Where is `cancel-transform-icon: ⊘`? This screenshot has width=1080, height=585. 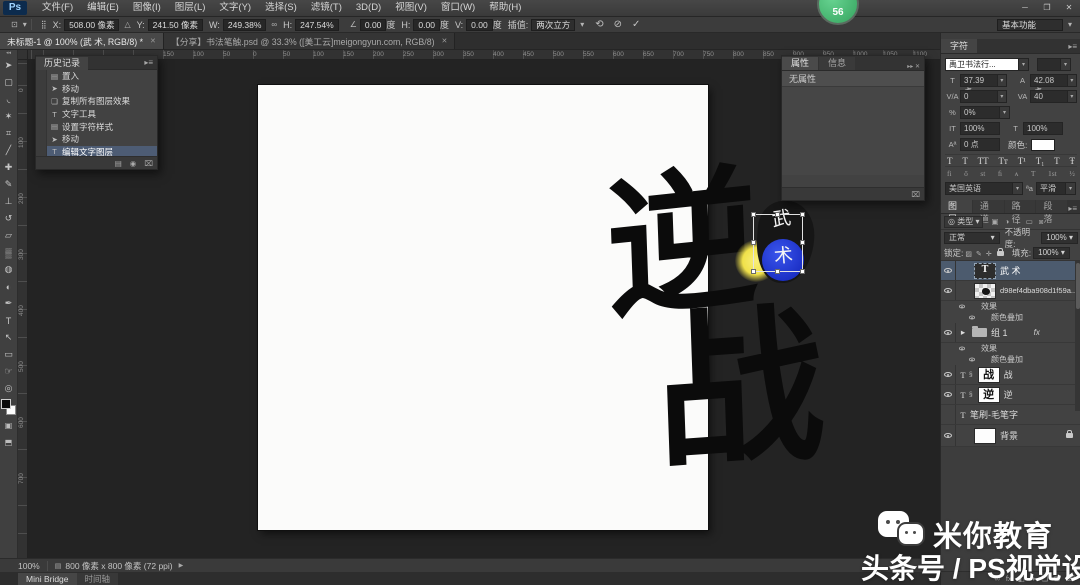 cancel-transform-icon: ⊘ is located at coordinates (618, 24).